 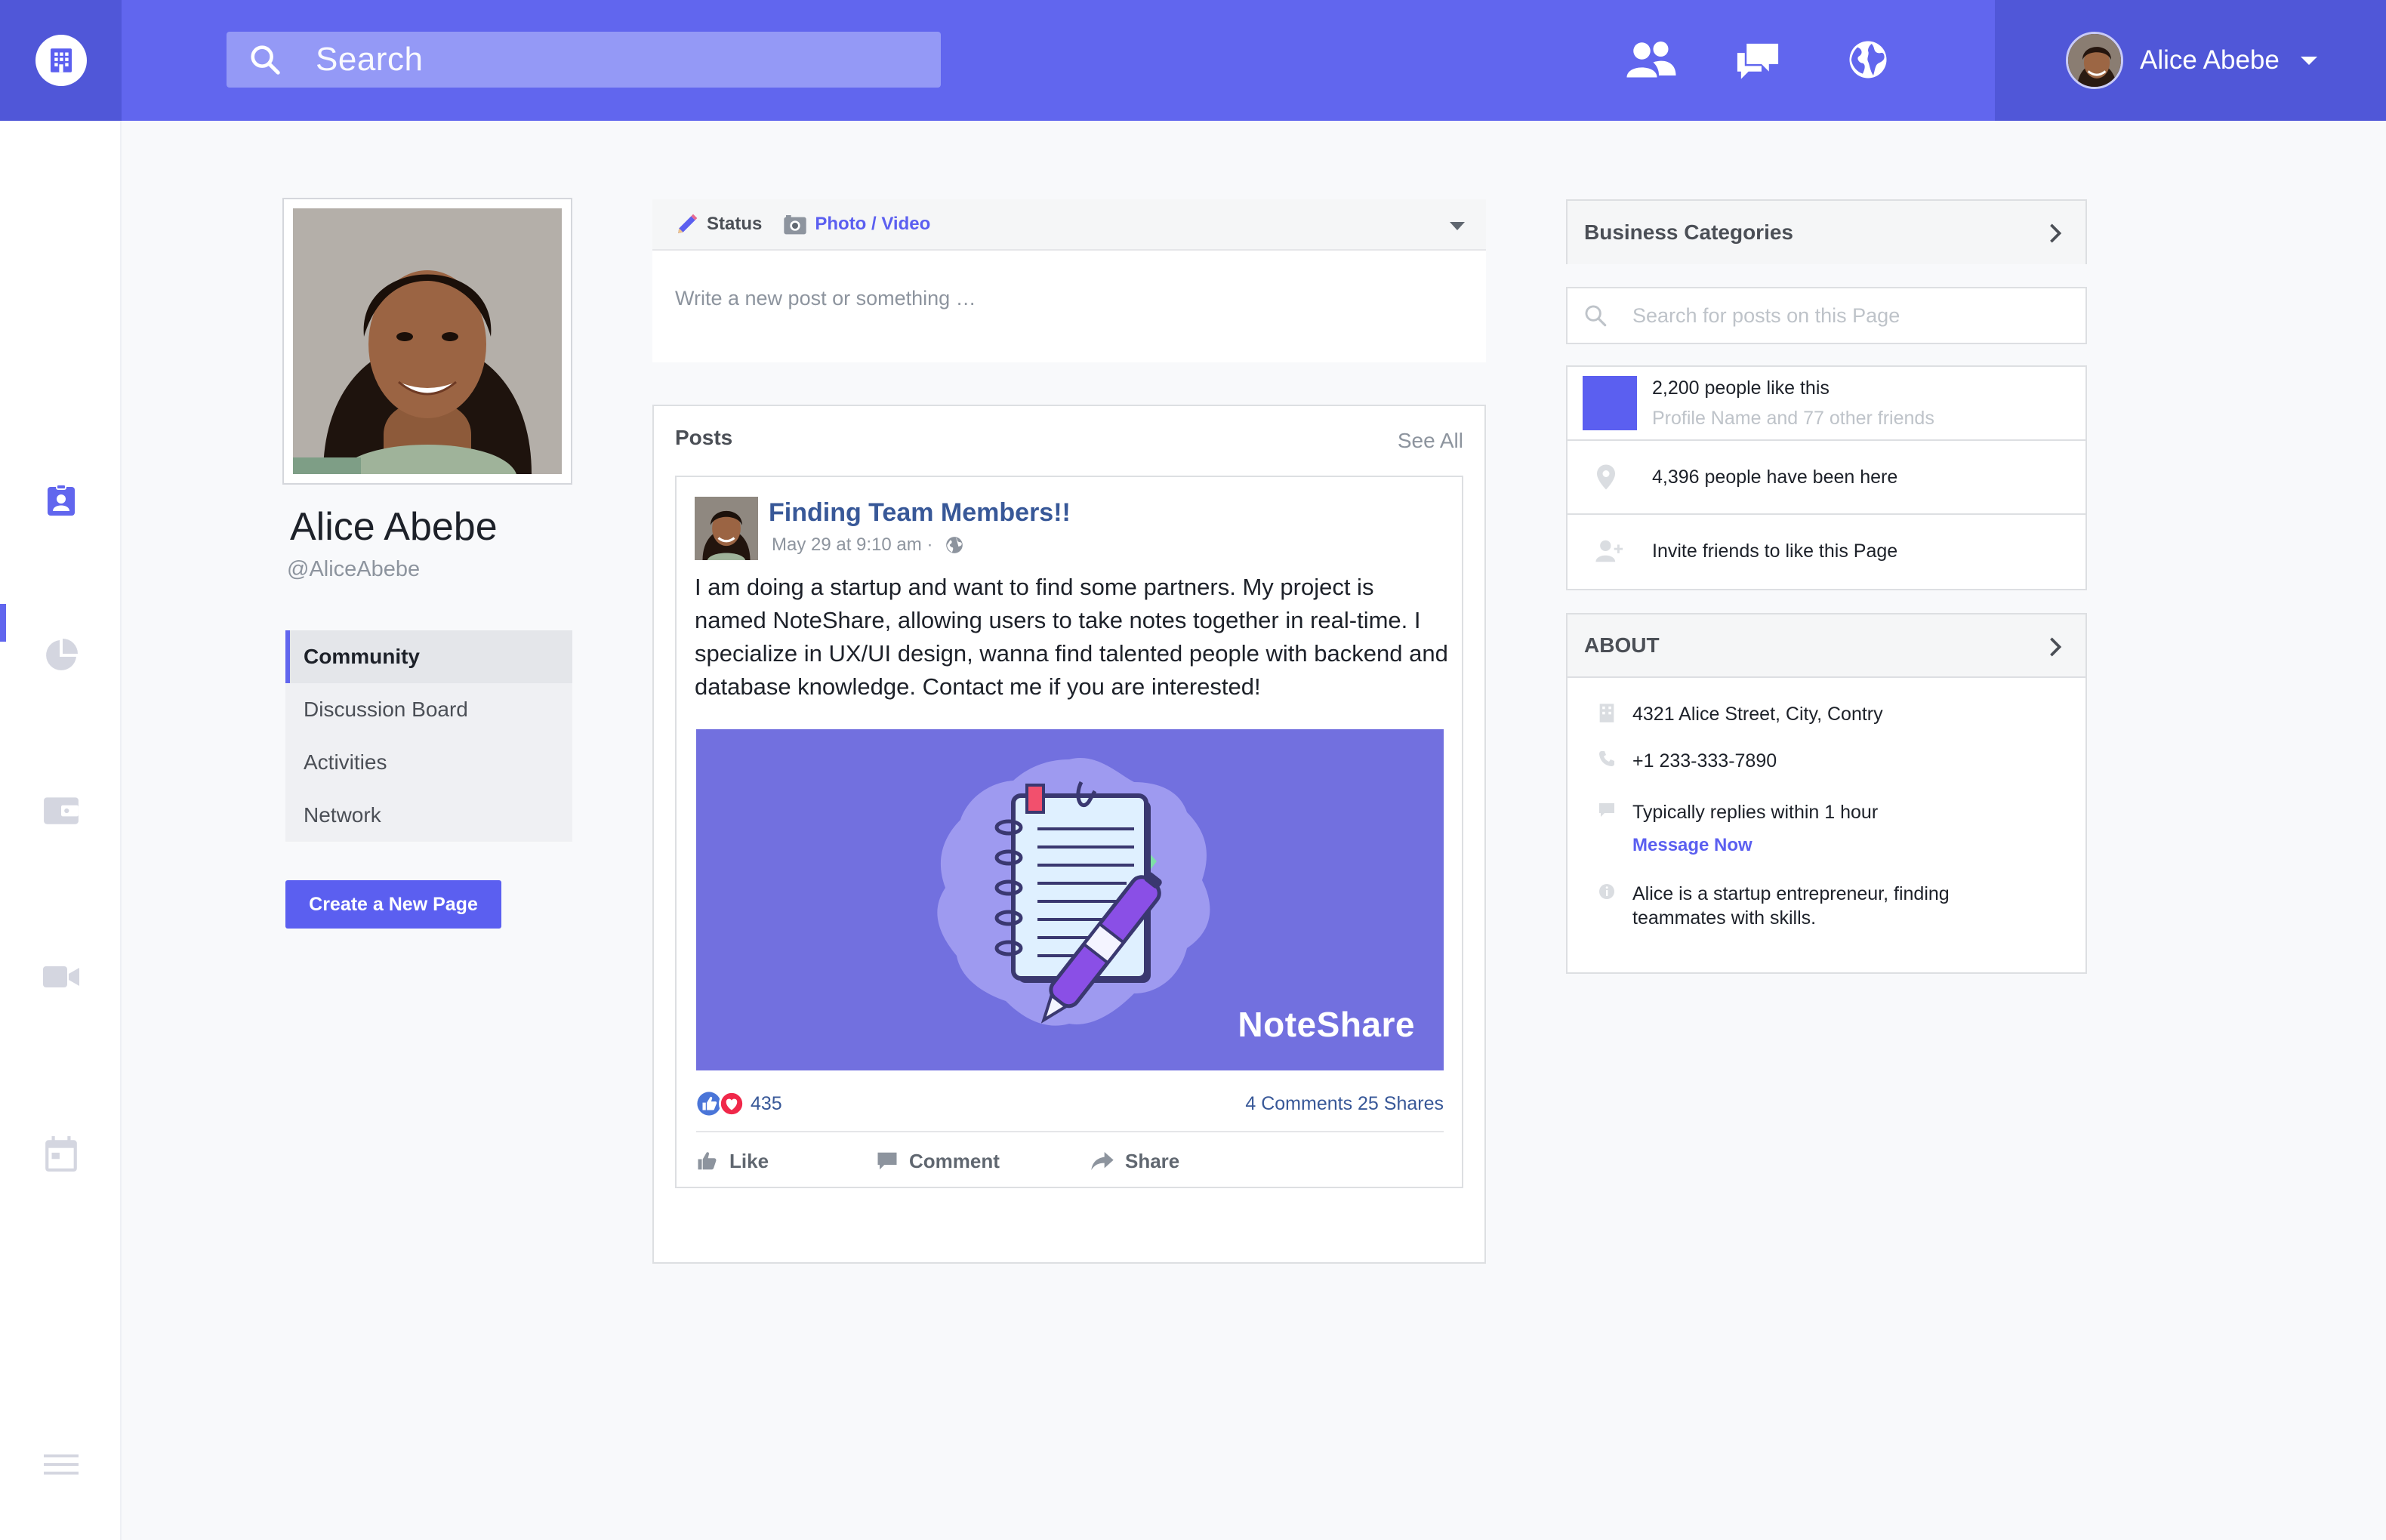 I want to click on post-timestamp: May 29 at 9:10 am ·, so click(x=853, y=544).